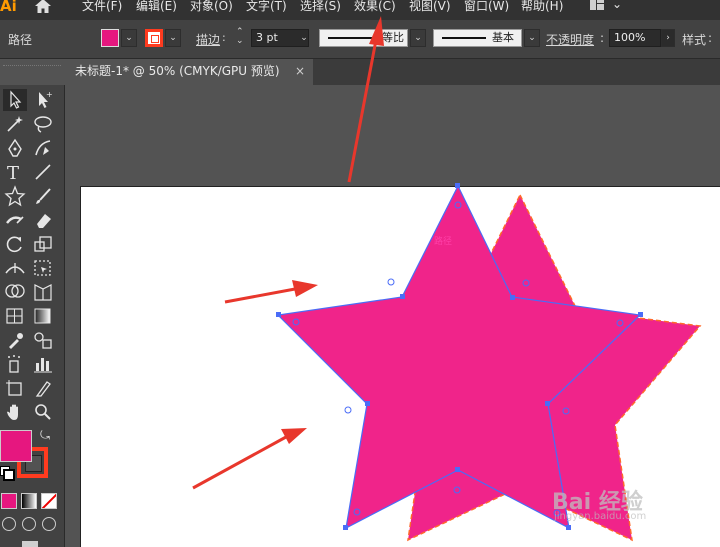  What do you see at coordinates (600, 516) in the screenshot?
I see `baidu-watermark-url: jingyan.baidu.com` at bounding box center [600, 516].